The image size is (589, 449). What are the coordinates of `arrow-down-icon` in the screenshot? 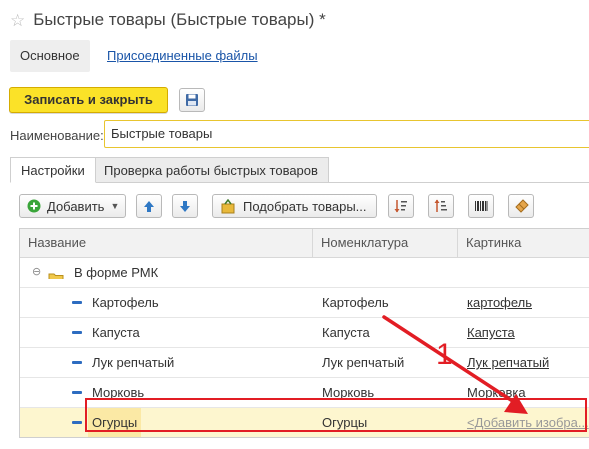 It's located at (185, 206).